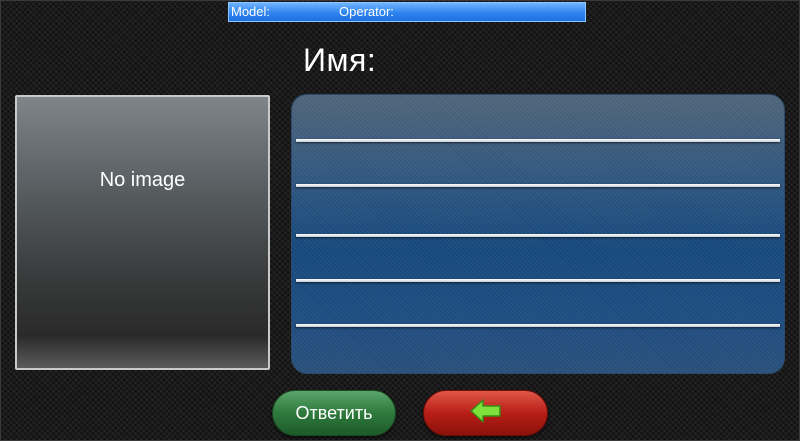  Describe the element at coordinates (340, 60) in the screenshot. I see `page-title: Имя:` at that location.